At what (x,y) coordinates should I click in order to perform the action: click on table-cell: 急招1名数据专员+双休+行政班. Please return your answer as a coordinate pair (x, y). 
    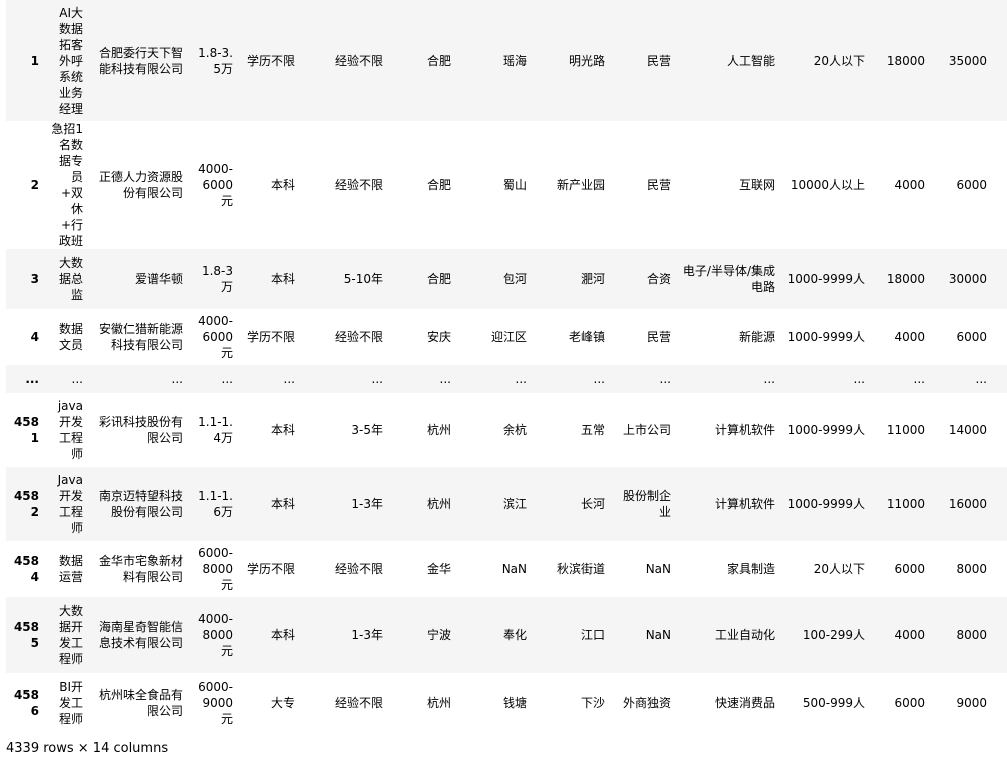
    Looking at the image, I should click on (66, 185).